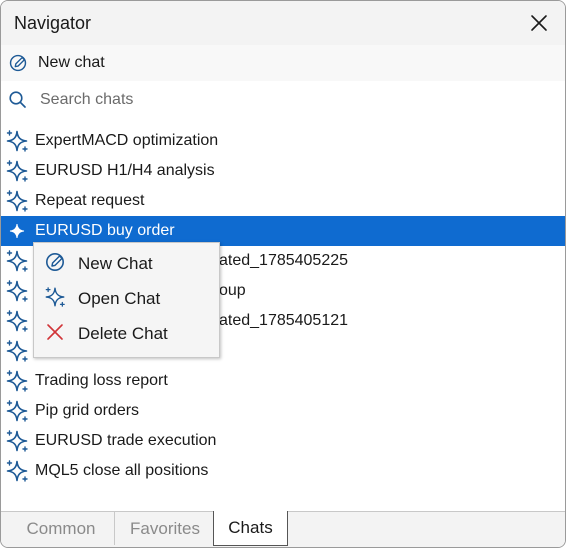 Image resolution: width=566 pixels, height=548 pixels. What do you see at coordinates (53, 23) in the screenshot?
I see `window-title: Navigator` at bounding box center [53, 23].